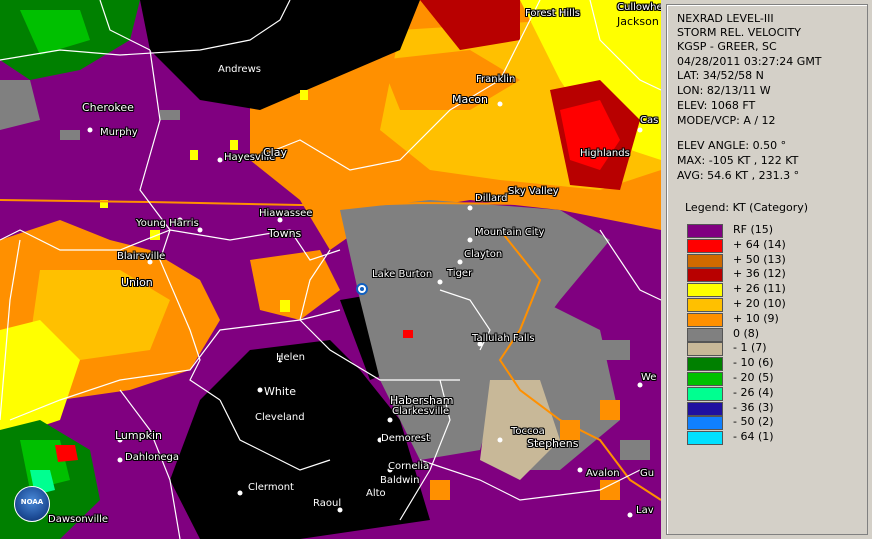 This screenshot has height=539, width=872. What do you see at coordinates (753, 407) in the screenshot?
I see `legend-label: - 36 (3)` at bounding box center [753, 407].